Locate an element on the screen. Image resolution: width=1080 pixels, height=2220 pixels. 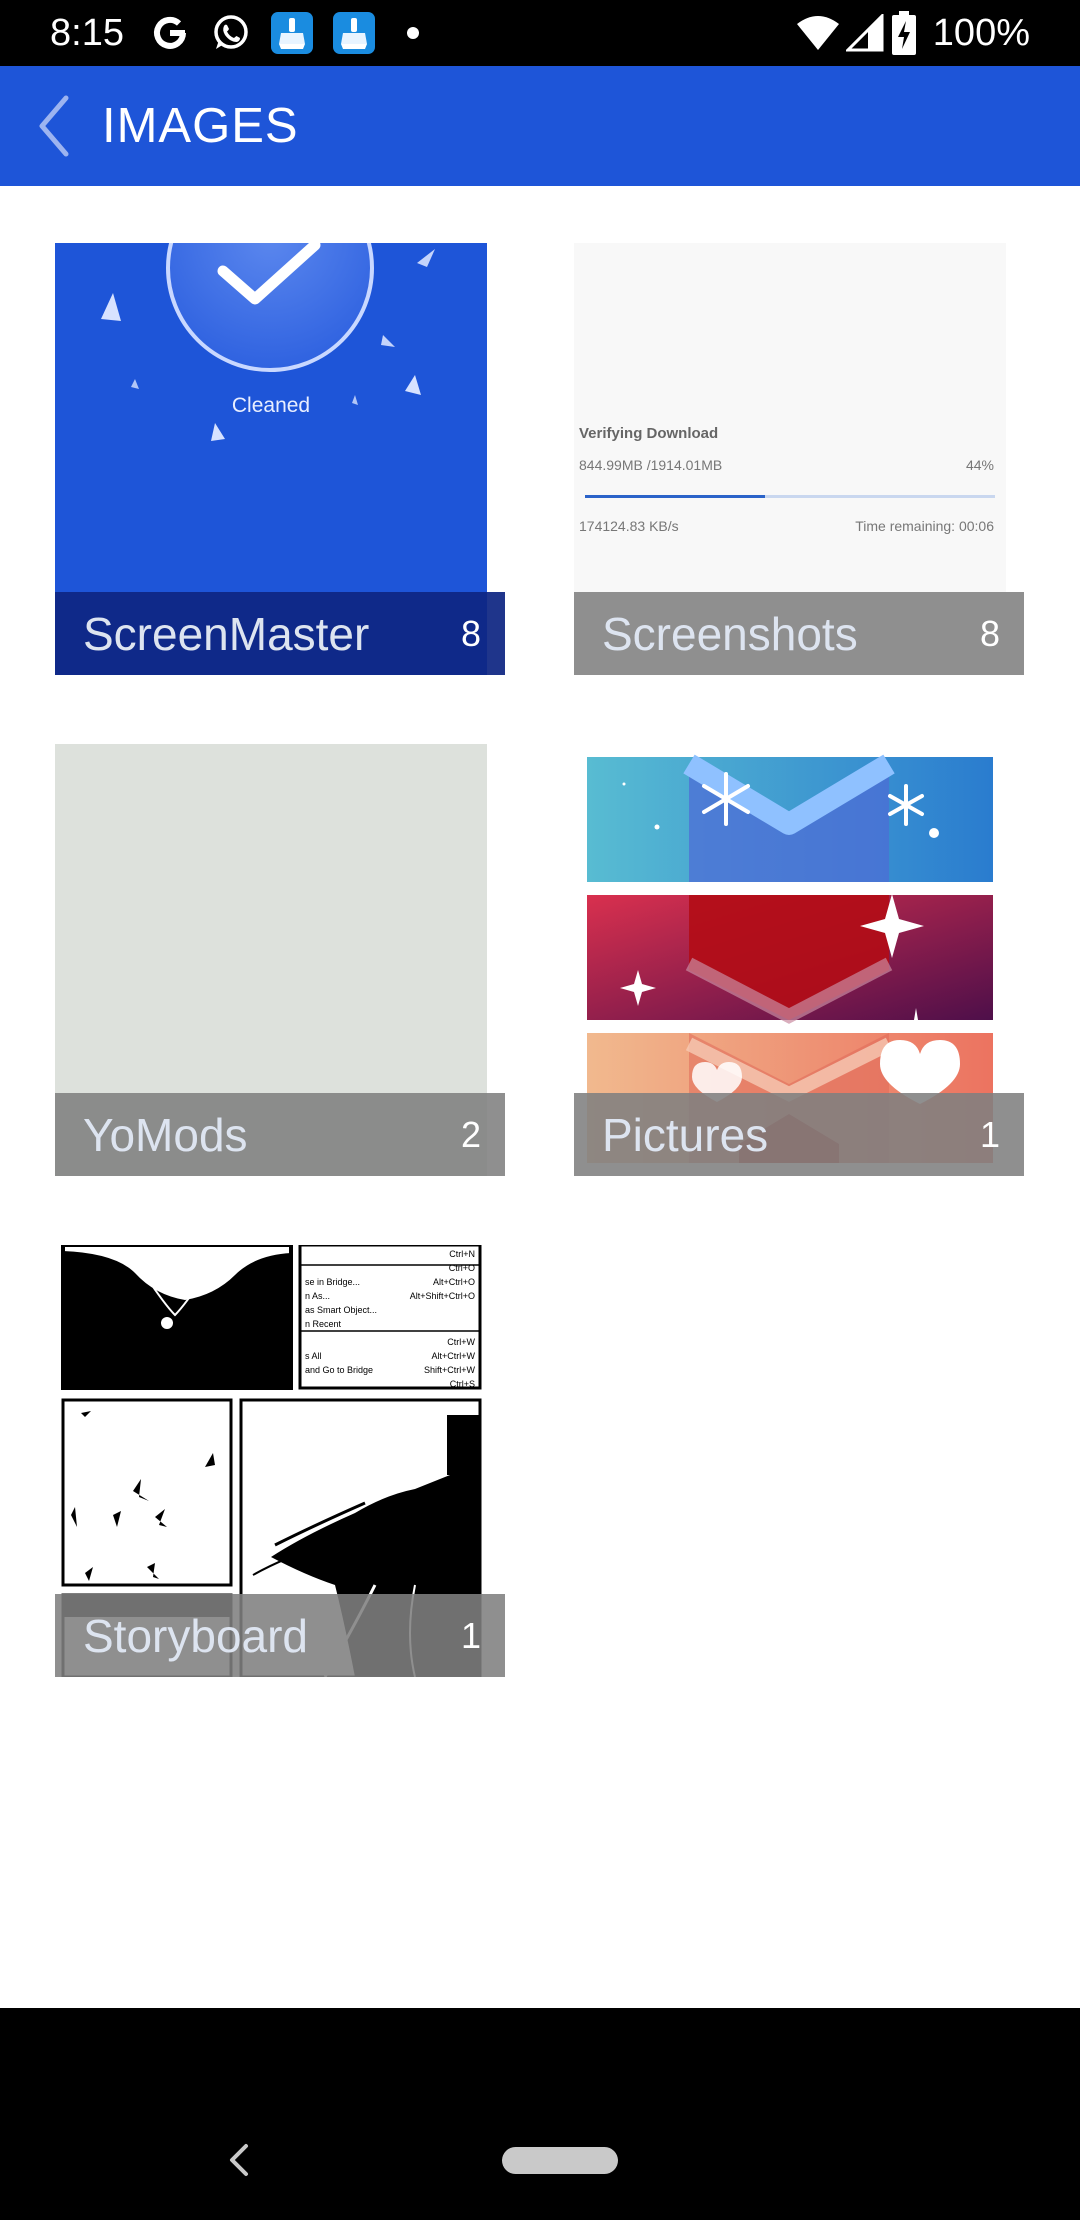
back-button is located at coordinates (58, 126).